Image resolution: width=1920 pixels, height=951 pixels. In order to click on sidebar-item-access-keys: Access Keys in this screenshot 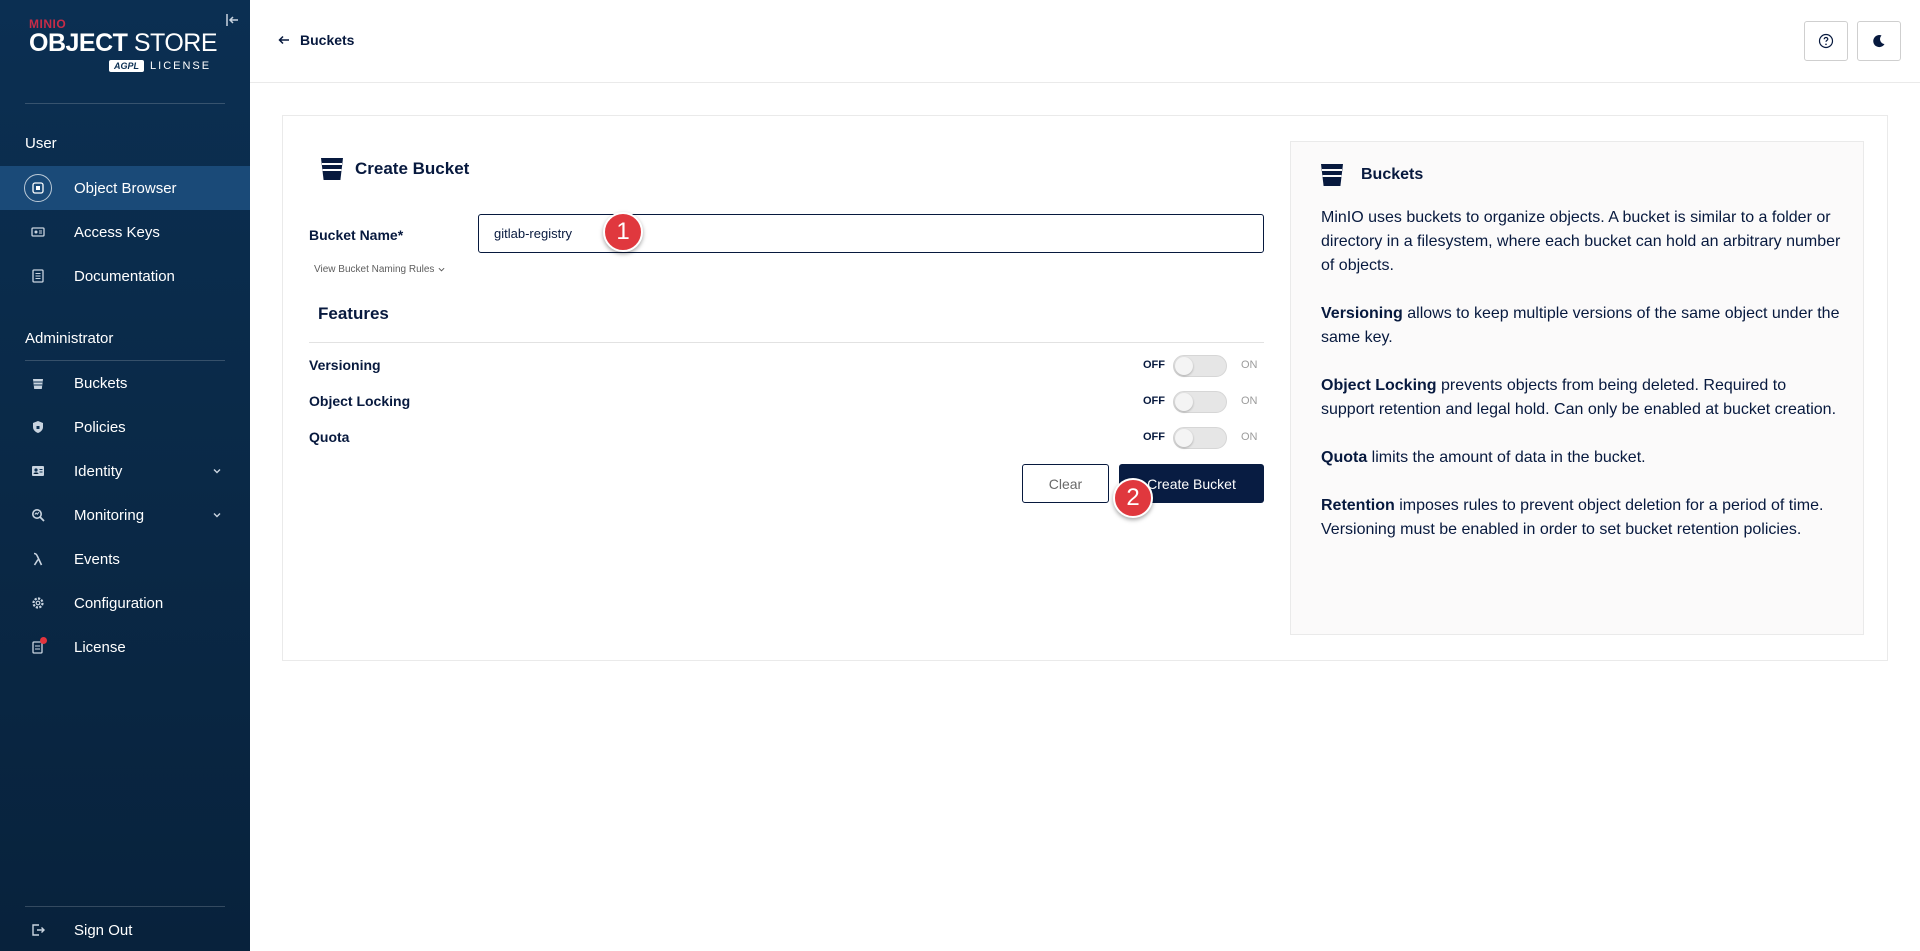, I will do `click(125, 232)`.